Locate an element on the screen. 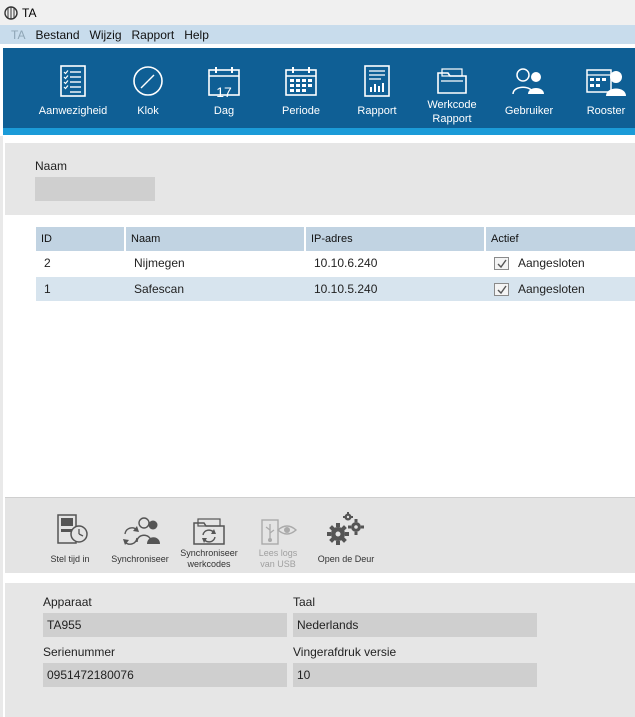 This screenshot has width=635, height=717. calendar-day-icon: 17 is located at coordinates (224, 81).